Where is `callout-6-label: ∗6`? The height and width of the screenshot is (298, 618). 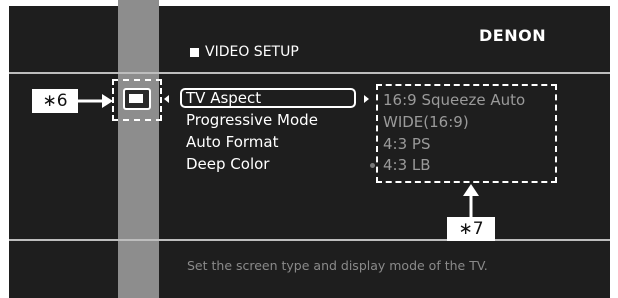
callout-6-label: ∗6 is located at coordinates (55, 101).